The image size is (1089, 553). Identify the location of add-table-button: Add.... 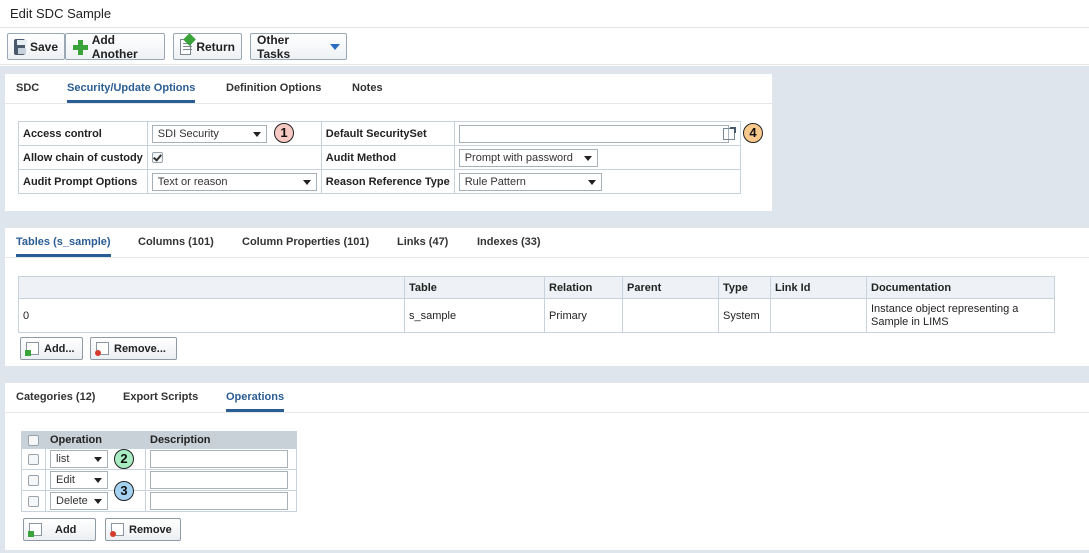
(51, 348).